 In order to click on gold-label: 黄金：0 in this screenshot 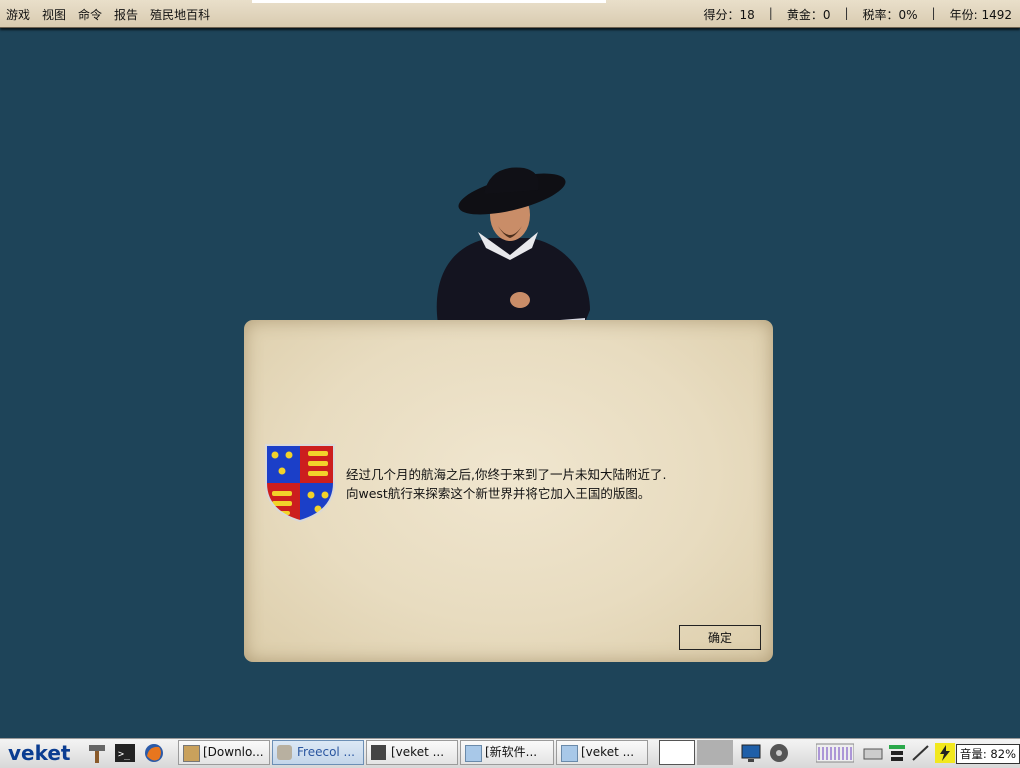, I will do `click(808, 15)`.